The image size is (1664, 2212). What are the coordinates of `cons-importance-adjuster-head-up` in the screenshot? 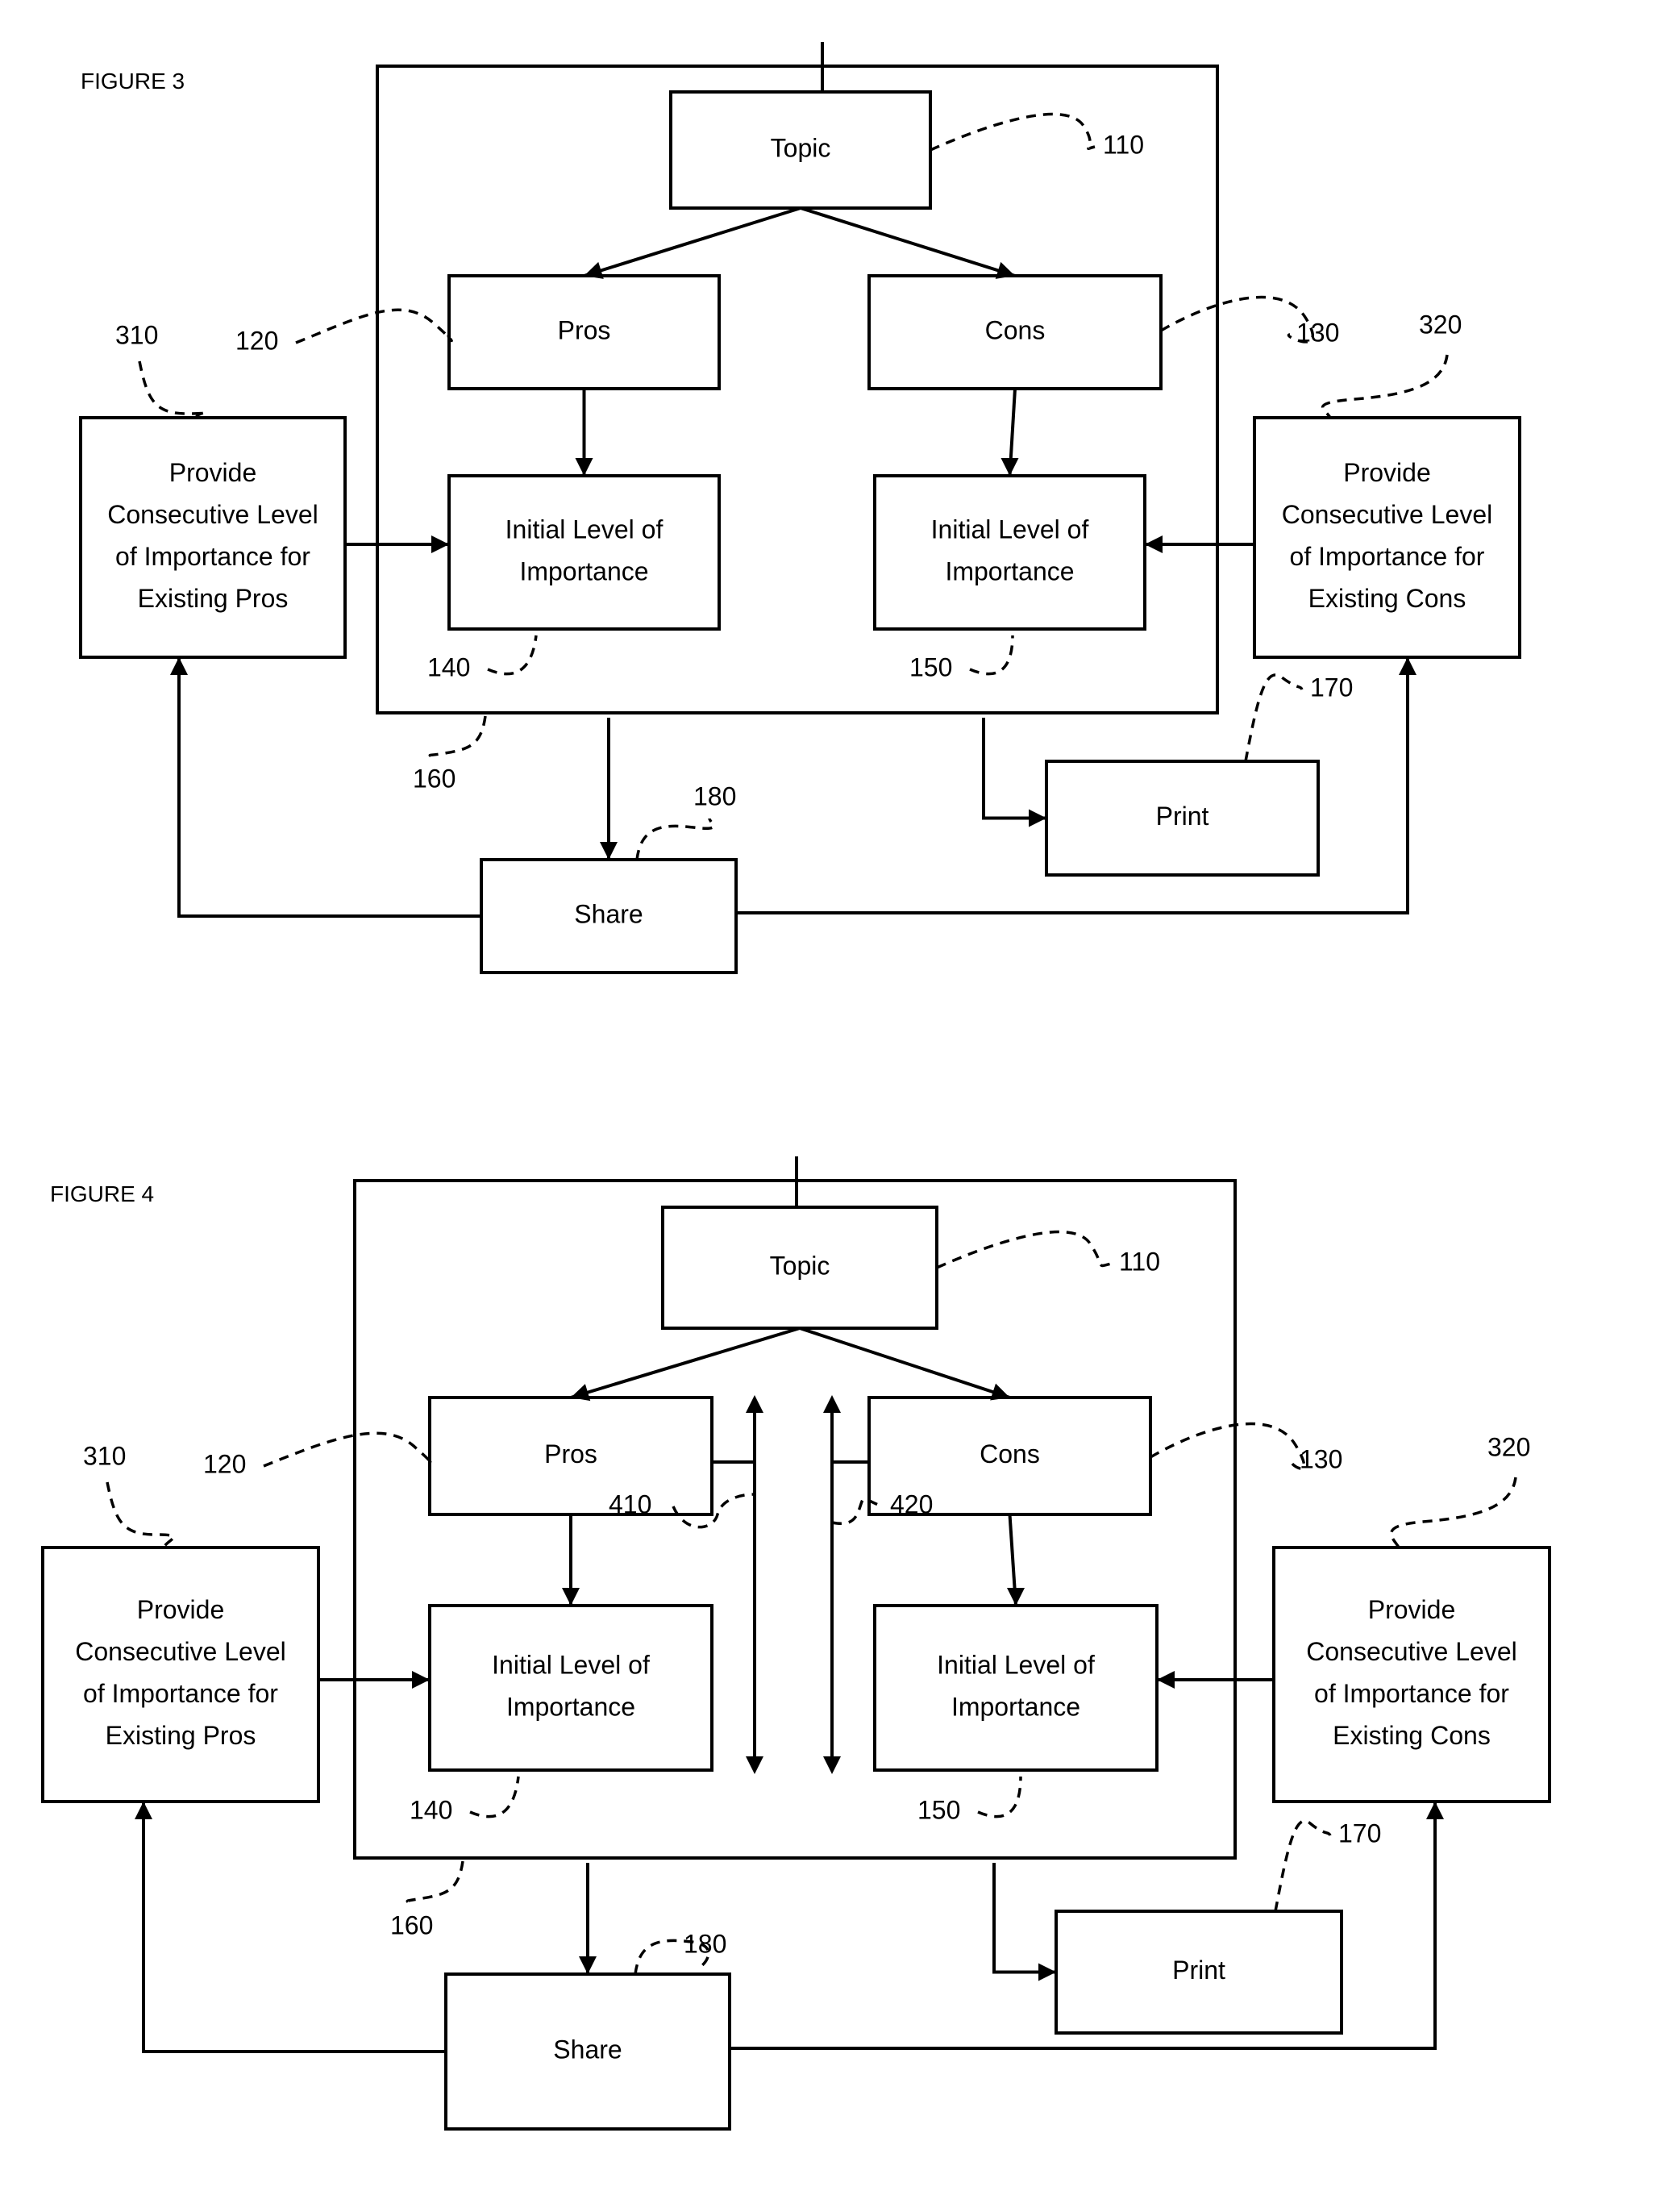 It's located at (832, 1404).